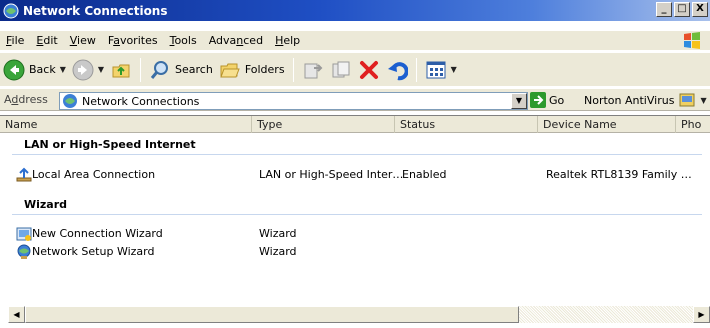 The height and width of the screenshot is (328, 710). What do you see at coordinates (24, 251) in the screenshot?
I see `network-setup-wizard-icon` at bounding box center [24, 251].